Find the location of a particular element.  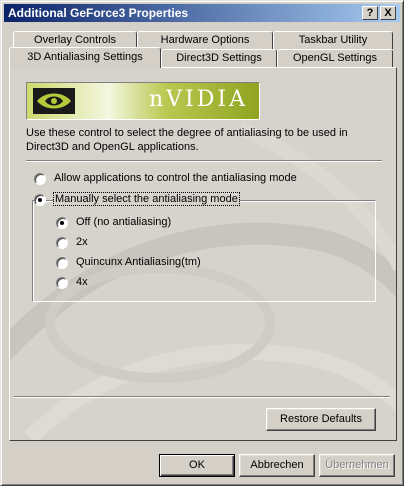

tab-label: 3D Antialiasing Settings is located at coordinates (85, 57).